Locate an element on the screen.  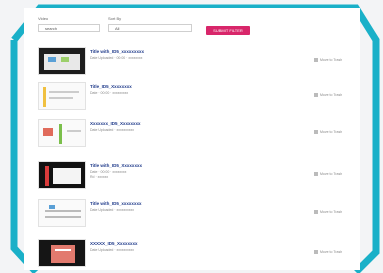
submit-filter-button: SUBMIT FILTER is located at coordinates (228, 30).